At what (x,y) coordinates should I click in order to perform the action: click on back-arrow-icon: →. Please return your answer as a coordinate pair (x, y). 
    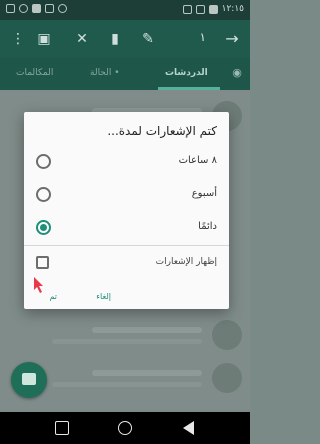
    Looking at the image, I should click on (232, 39).